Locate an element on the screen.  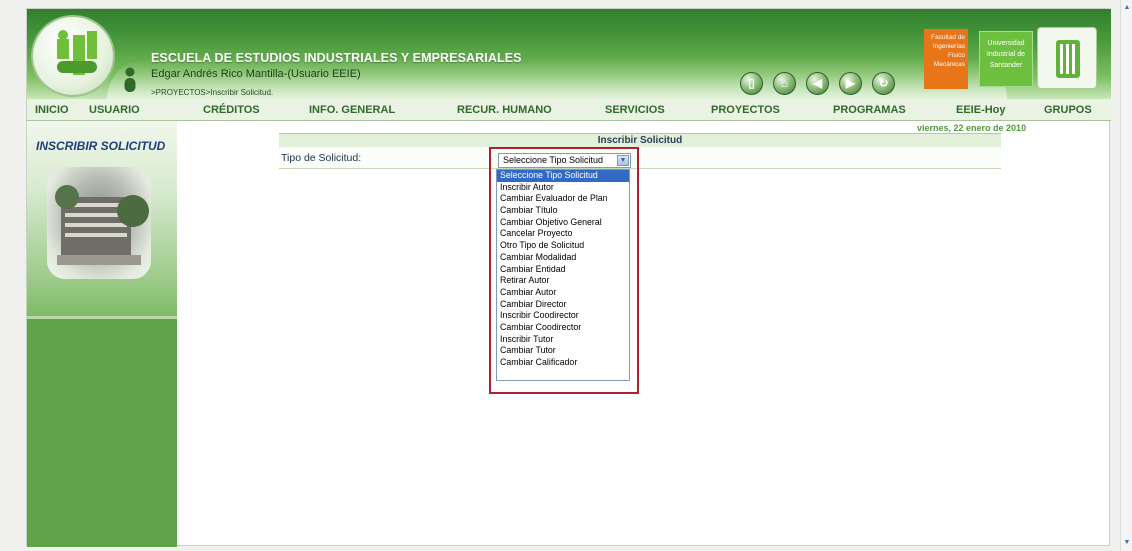
school-logo is located at coordinates (73, 56).